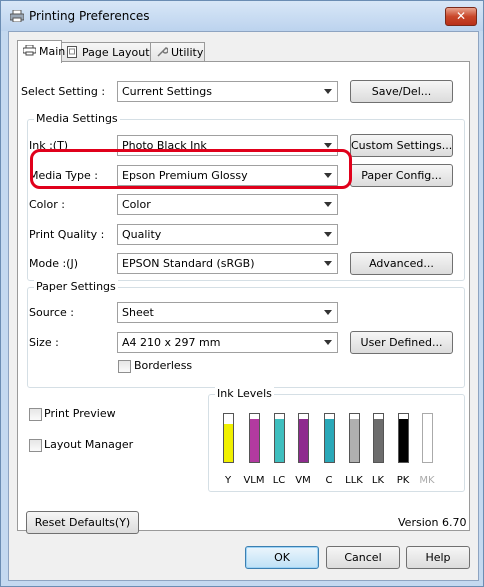 This screenshot has height=587, width=484. Describe the element at coordinates (162, 52) in the screenshot. I see `wrench-icon` at that location.